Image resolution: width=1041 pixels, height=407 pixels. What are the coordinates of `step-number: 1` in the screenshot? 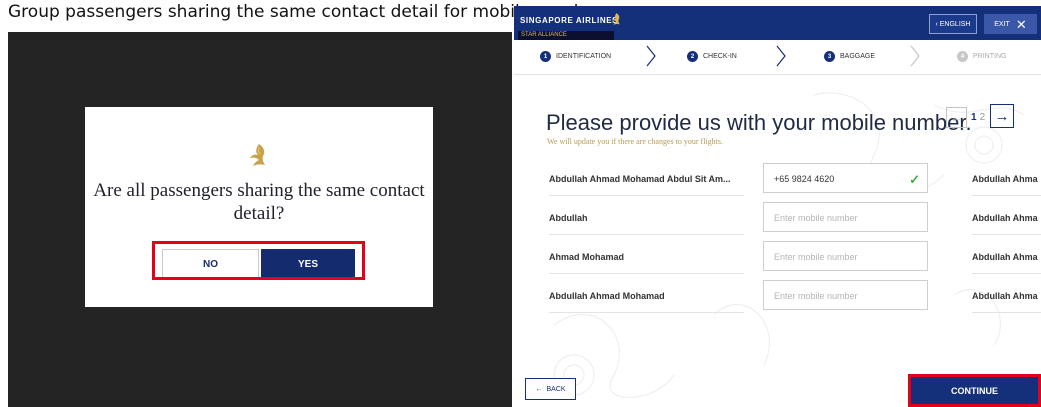 It's located at (545, 56).